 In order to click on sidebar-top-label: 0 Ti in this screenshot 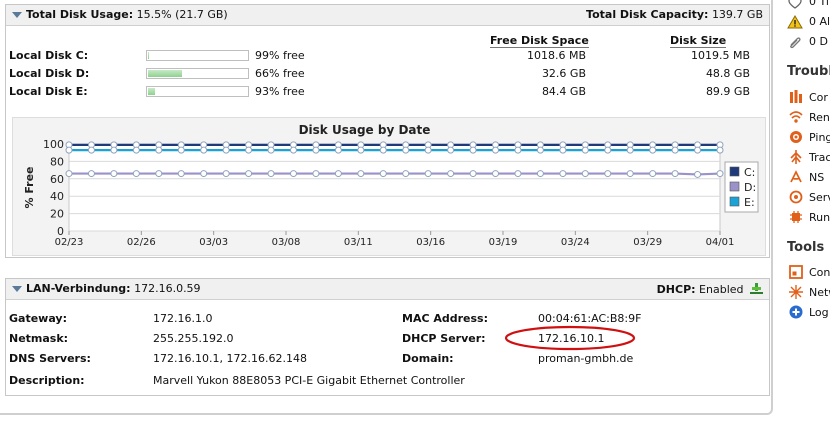, I will do `click(819, 4)`.